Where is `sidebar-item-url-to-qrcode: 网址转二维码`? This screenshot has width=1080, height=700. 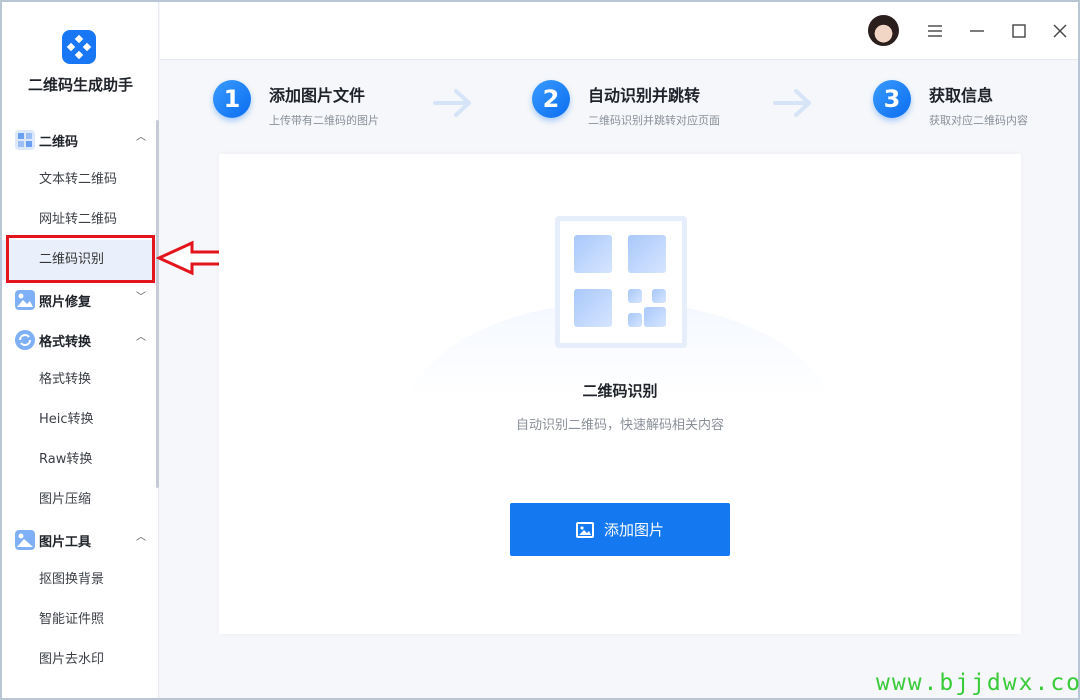 sidebar-item-url-to-qrcode: 网址转二维码 is located at coordinates (80, 220).